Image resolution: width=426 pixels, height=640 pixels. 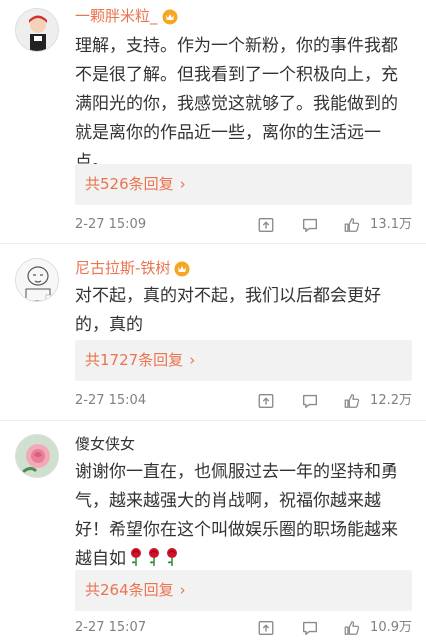 What do you see at coordinates (243, 401) in the screenshot?
I see `comment-meta: 2-27 15:04 12.2万` at bounding box center [243, 401].